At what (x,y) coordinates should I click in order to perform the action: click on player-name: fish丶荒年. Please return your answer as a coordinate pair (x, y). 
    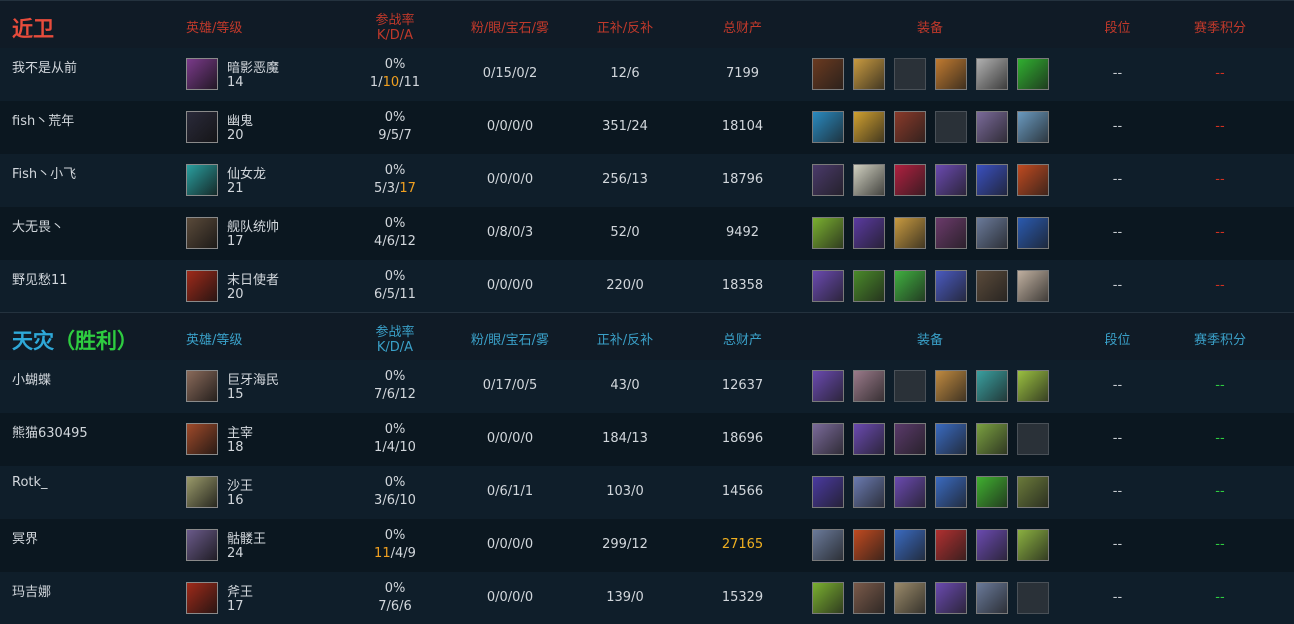
    Looking at the image, I should click on (43, 119).